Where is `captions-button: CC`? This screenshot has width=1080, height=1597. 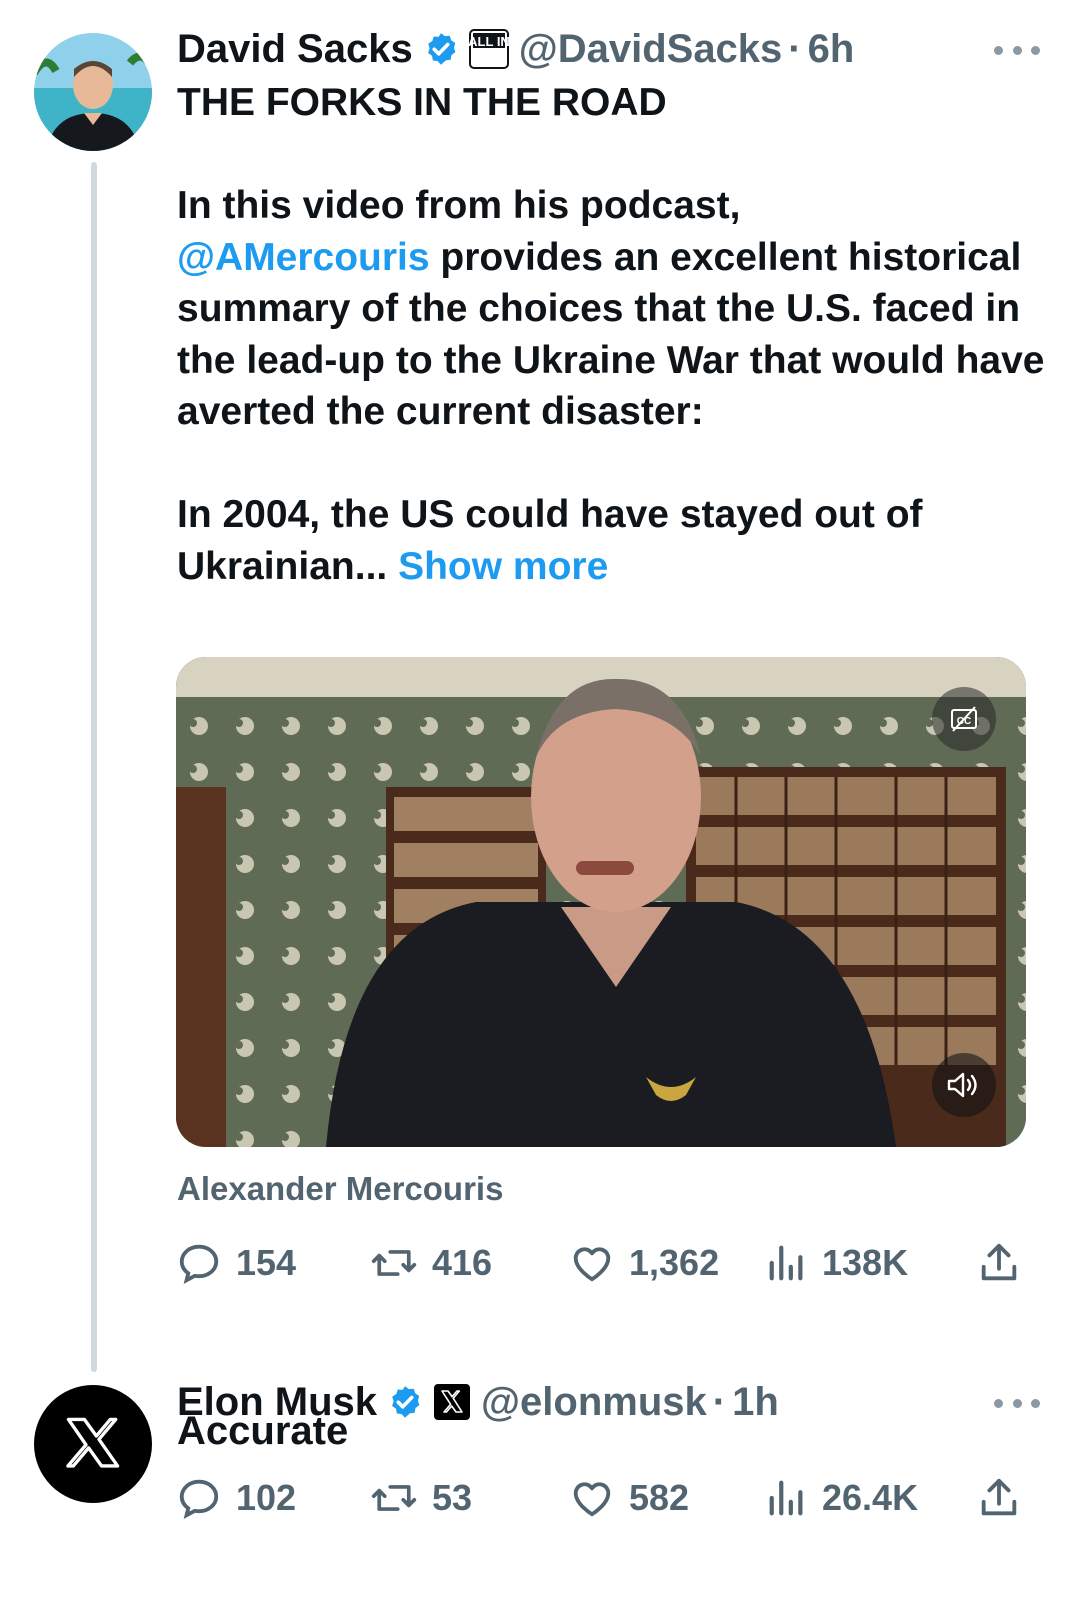 captions-button: CC is located at coordinates (964, 719).